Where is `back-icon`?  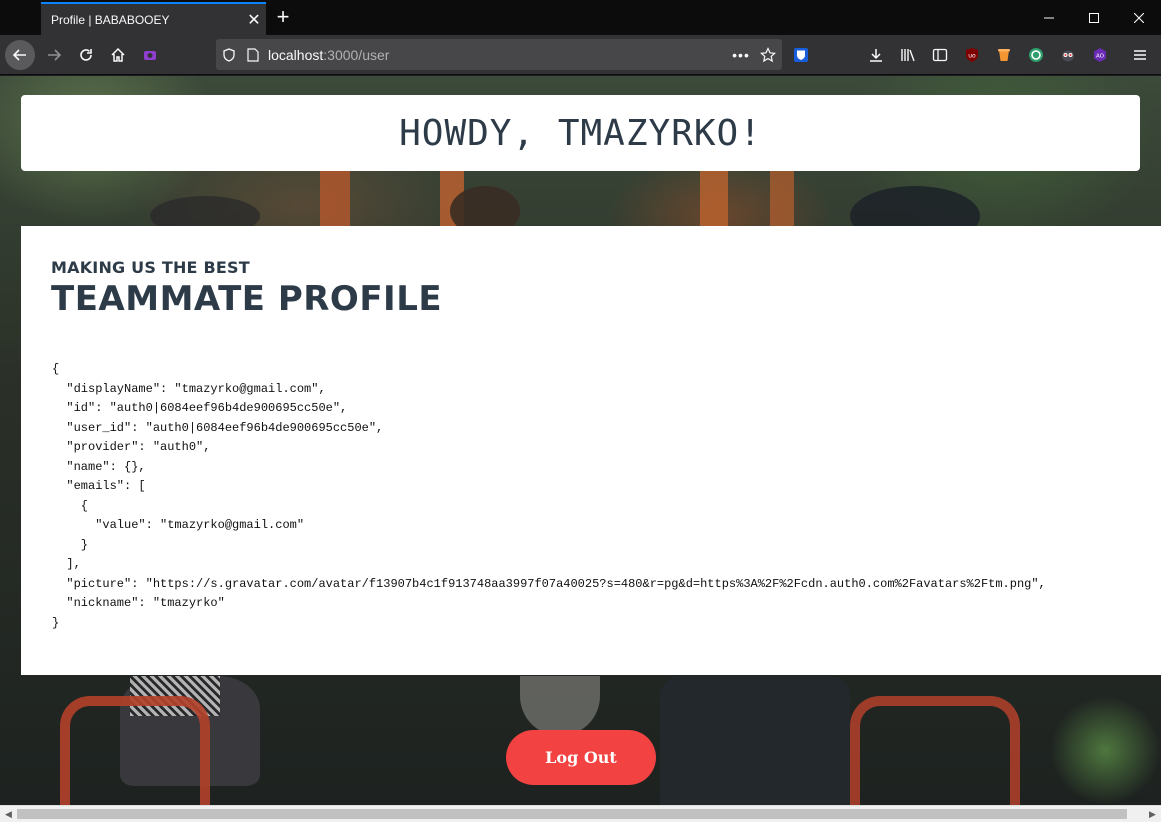
back-icon is located at coordinates (20, 55).